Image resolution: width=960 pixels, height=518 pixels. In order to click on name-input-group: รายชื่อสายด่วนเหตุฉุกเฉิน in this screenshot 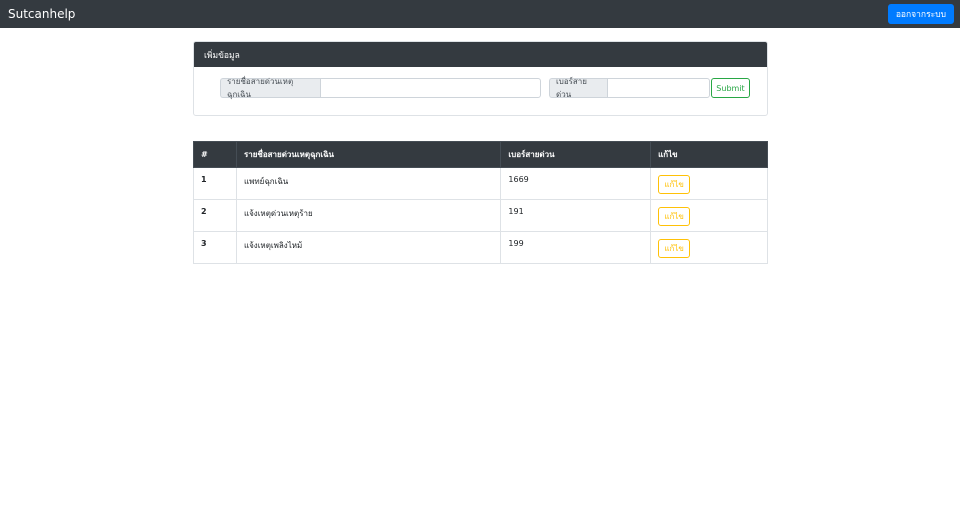, I will do `click(380, 88)`.